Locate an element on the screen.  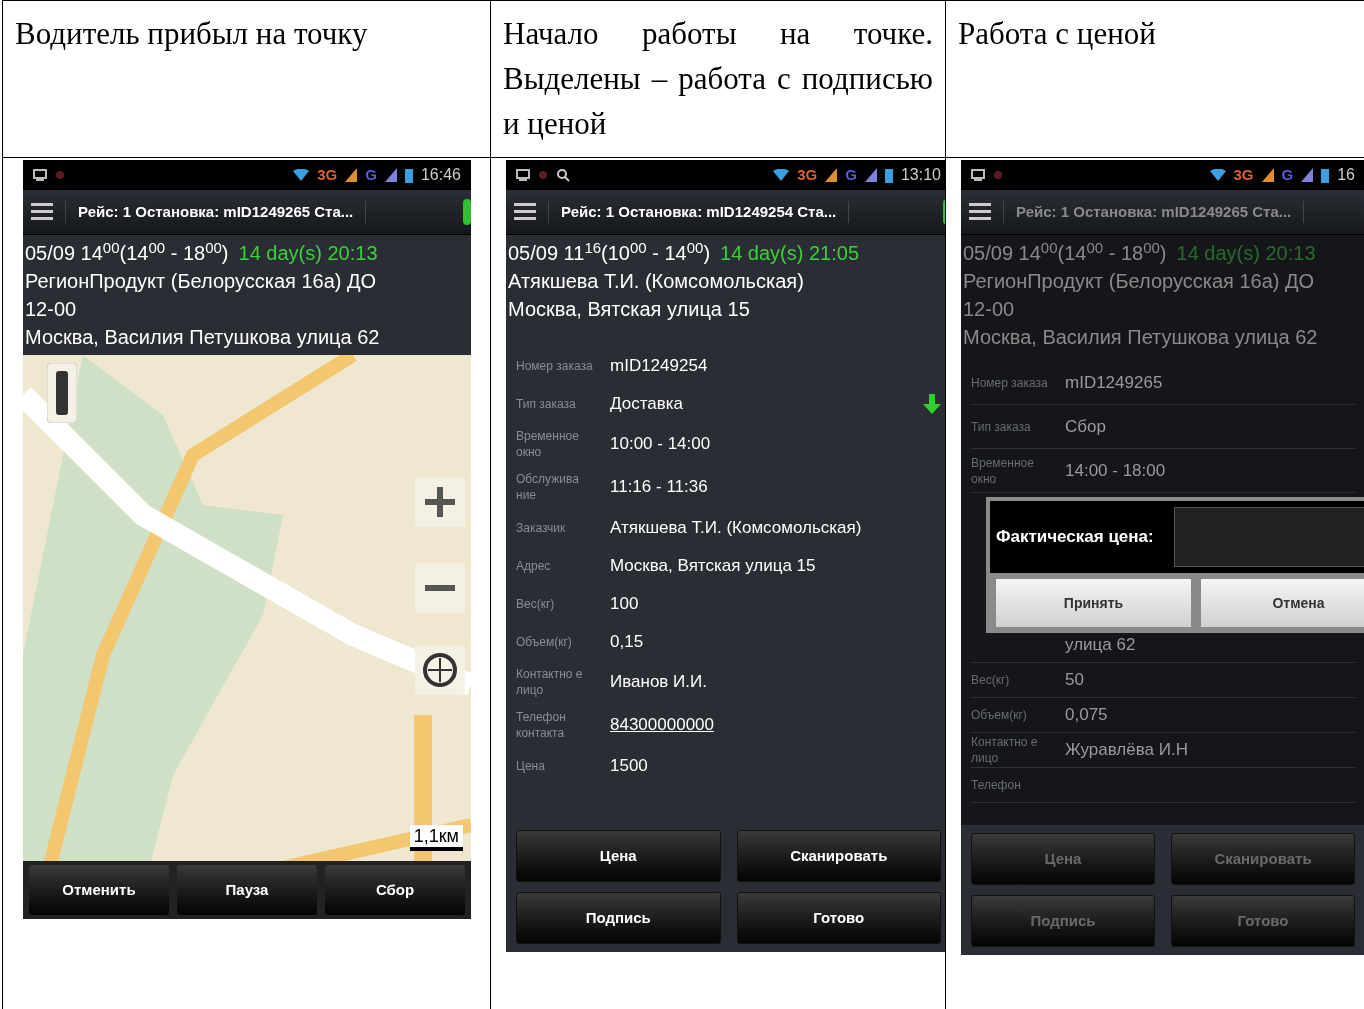
field-value: Доставка is located at coordinates (646, 403).